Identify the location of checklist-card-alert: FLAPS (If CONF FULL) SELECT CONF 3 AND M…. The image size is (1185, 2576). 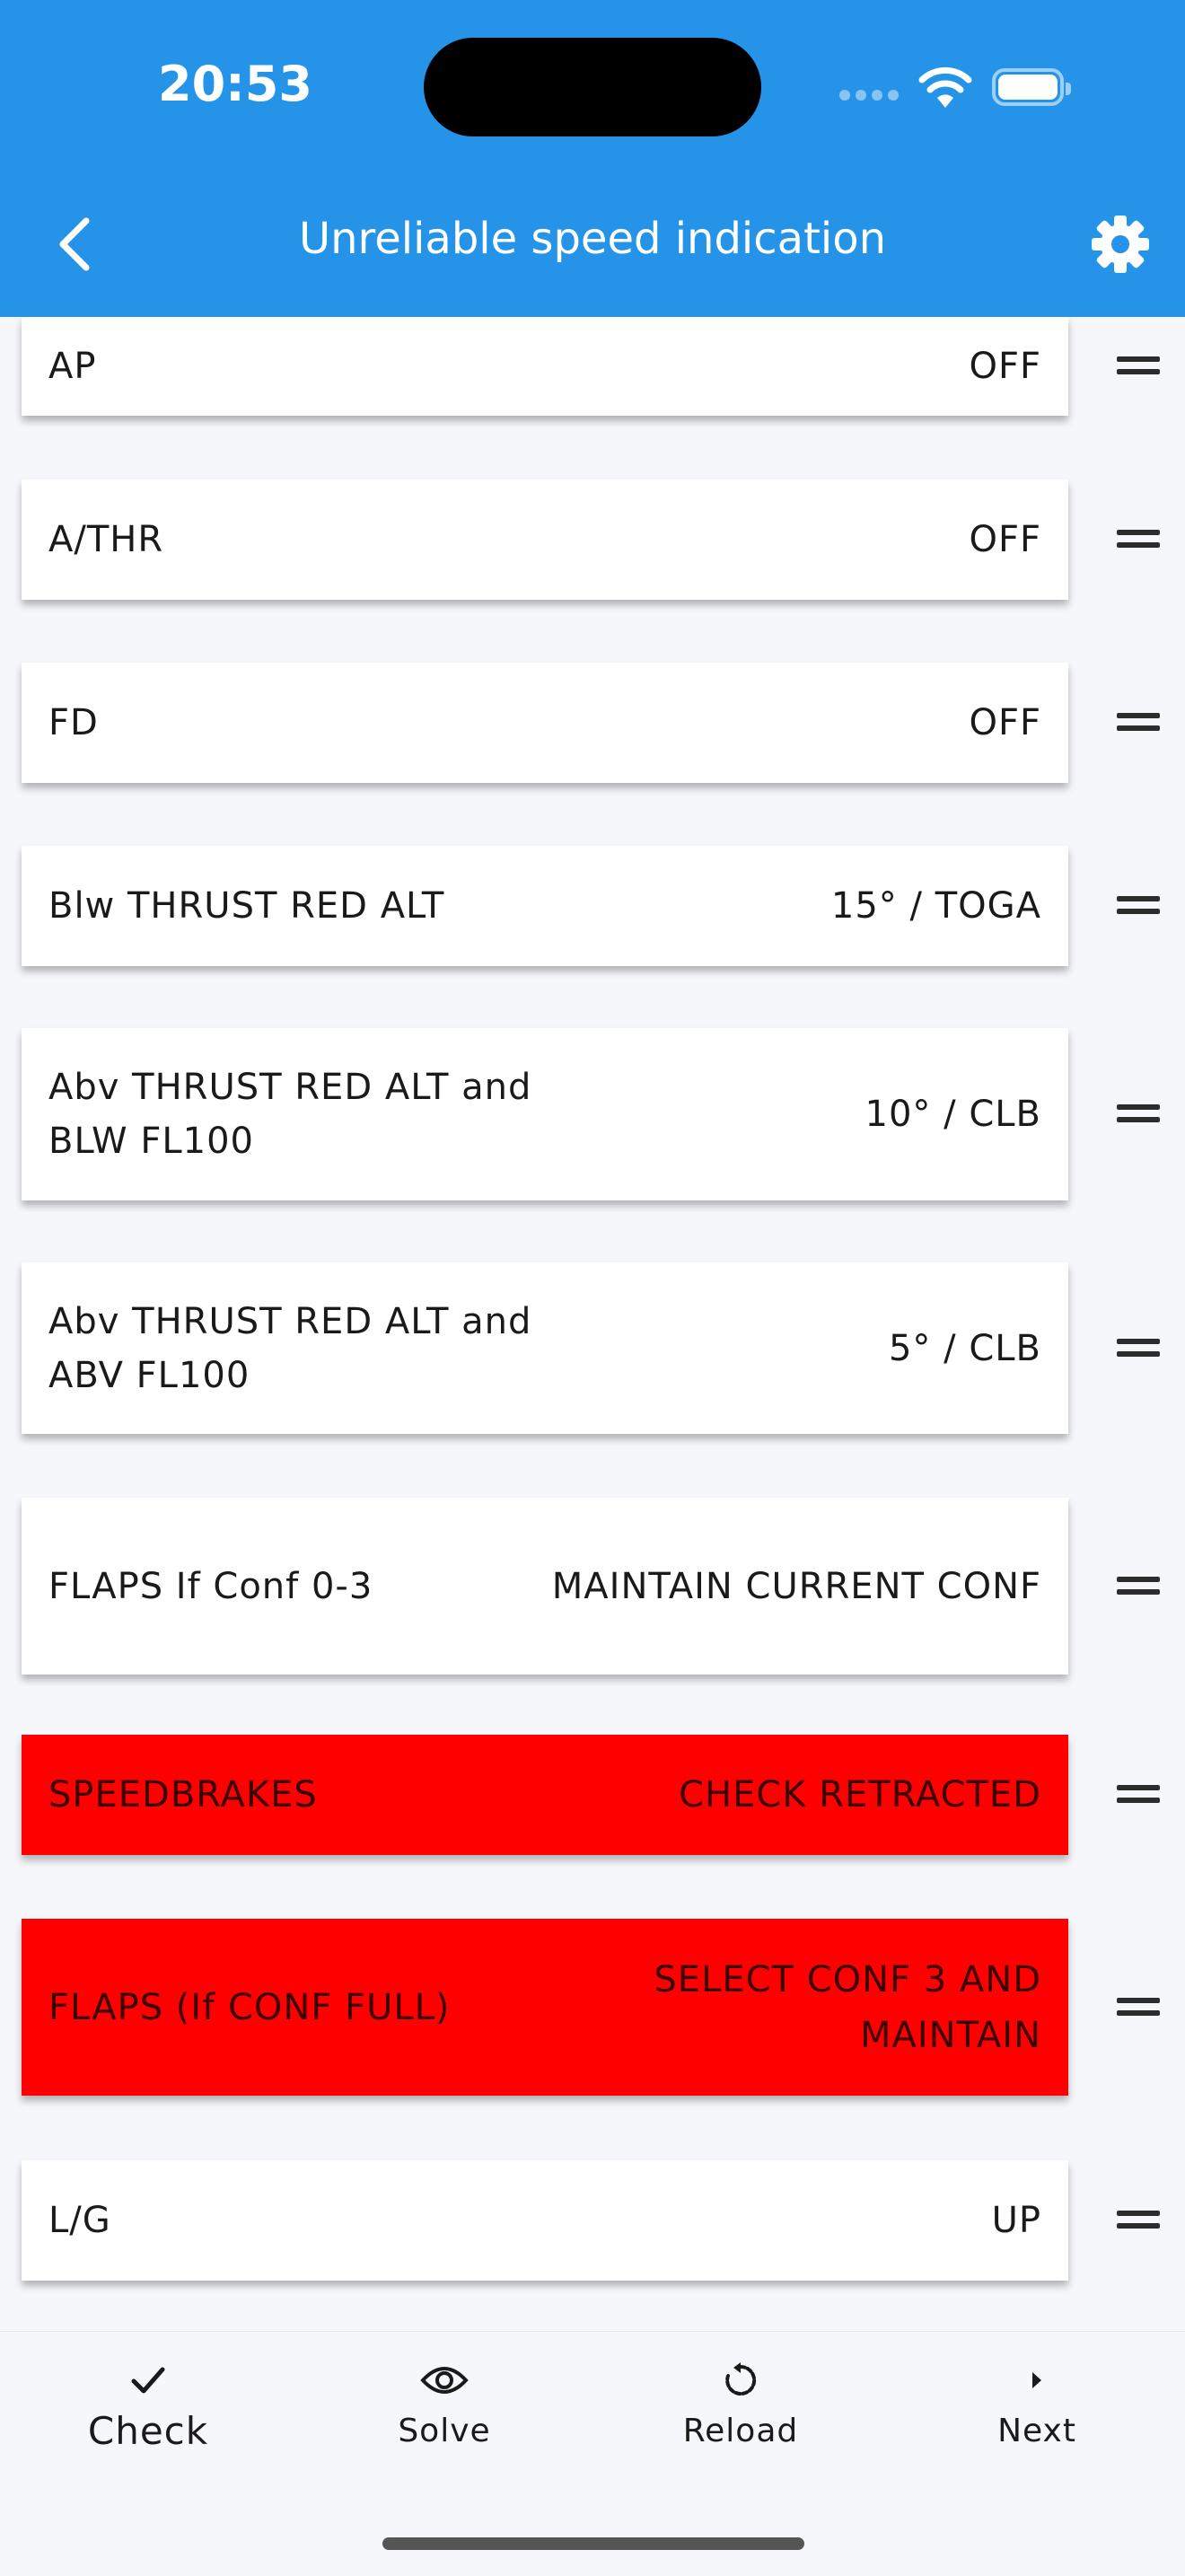
(545, 2008).